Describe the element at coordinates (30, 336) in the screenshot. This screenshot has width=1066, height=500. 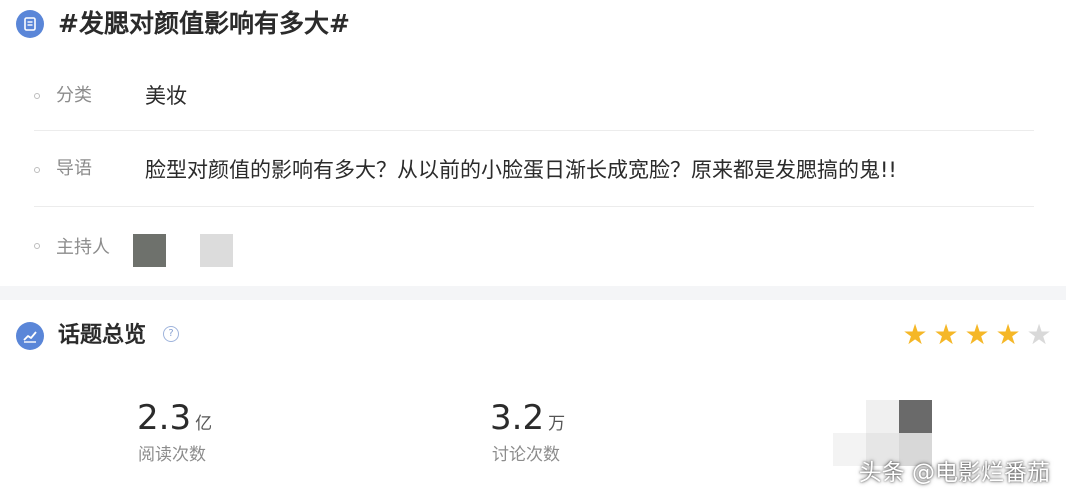
I see `chart-icon` at that location.